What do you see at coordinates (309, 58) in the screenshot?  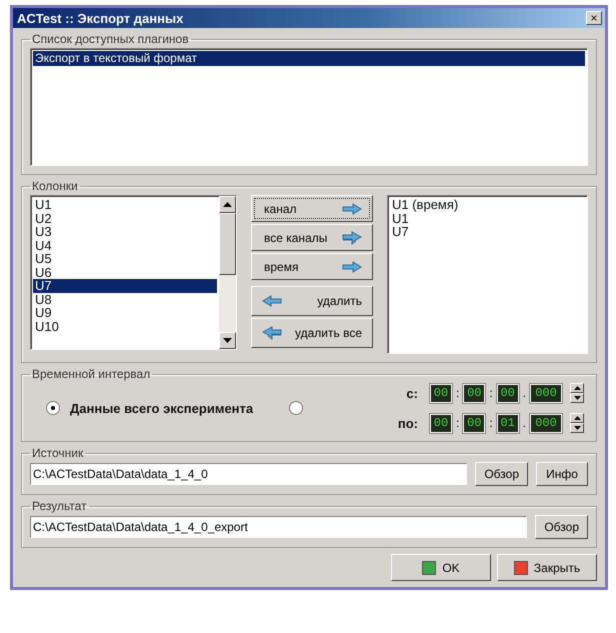 I see `list-item: Экспорт в текстовый формат` at bounding box center [309, 58].